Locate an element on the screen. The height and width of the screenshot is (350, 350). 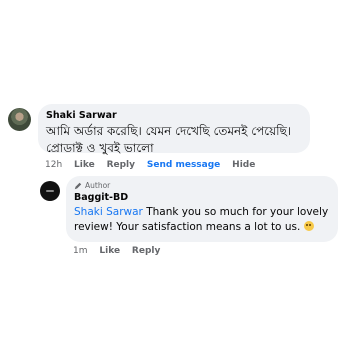
mention-link: Shaki Sarwar is located at coordinates (108, 212).